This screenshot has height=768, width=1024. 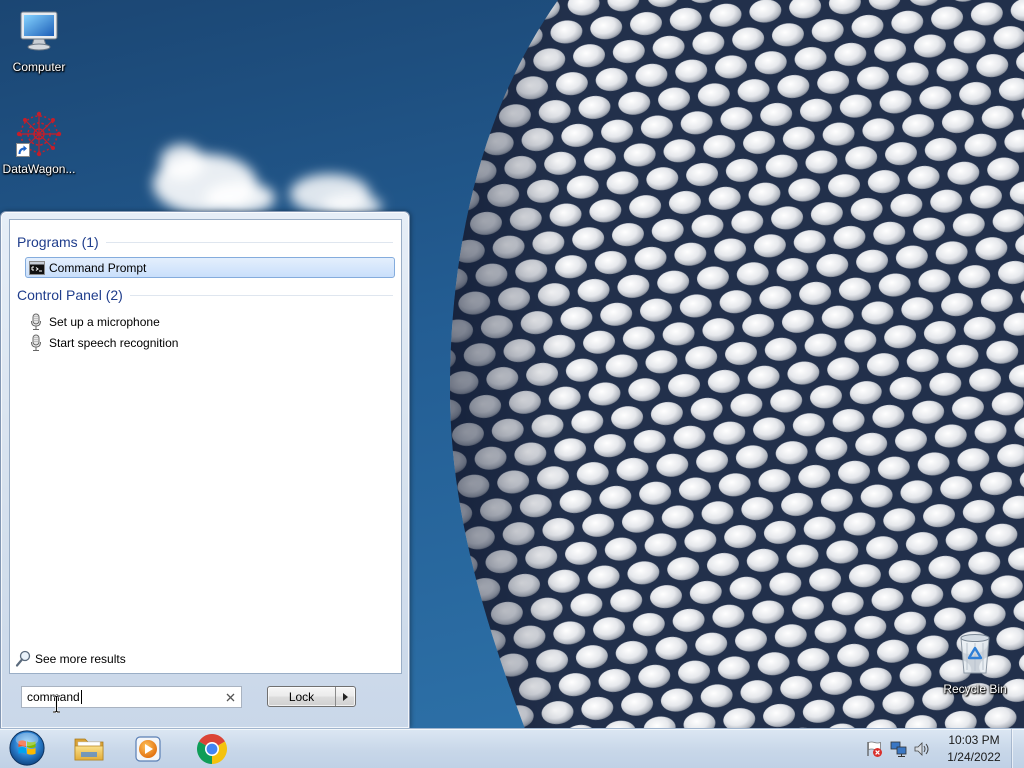 I want to click on windows-orb-icon, so click(x=27, y=748).